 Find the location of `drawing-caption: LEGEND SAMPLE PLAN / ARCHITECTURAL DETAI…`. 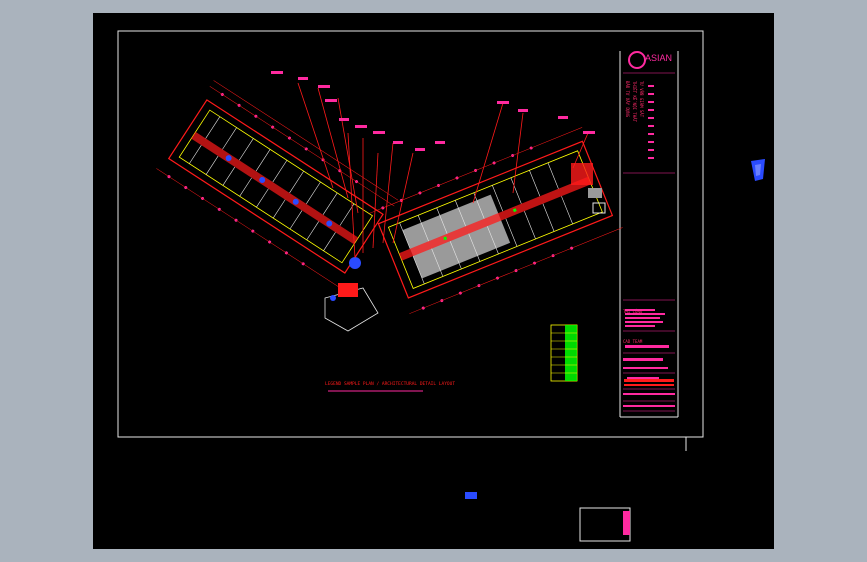

drawing-caption: LEGEND SAMPLE PLAN / ARCHITECTURAL DETAI… is located at coordinates (390, 386).